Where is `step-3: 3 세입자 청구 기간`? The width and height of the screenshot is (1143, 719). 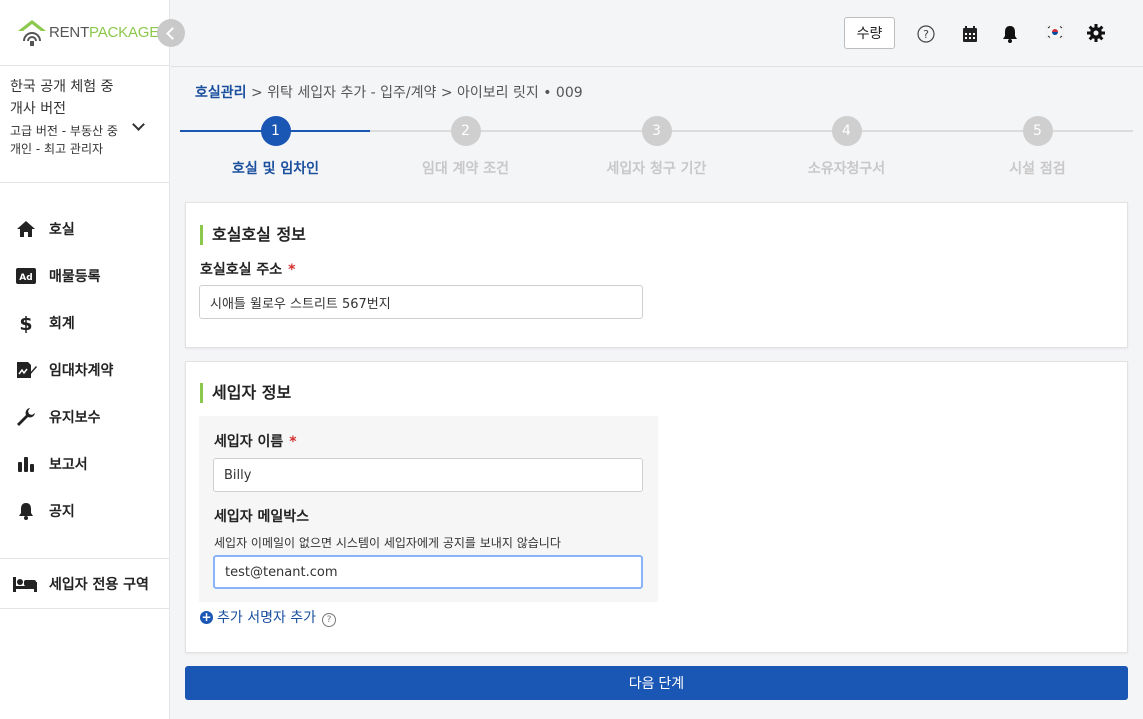 step-3: 3 세입자 청구 기간 is located at coordinates (656, 147).